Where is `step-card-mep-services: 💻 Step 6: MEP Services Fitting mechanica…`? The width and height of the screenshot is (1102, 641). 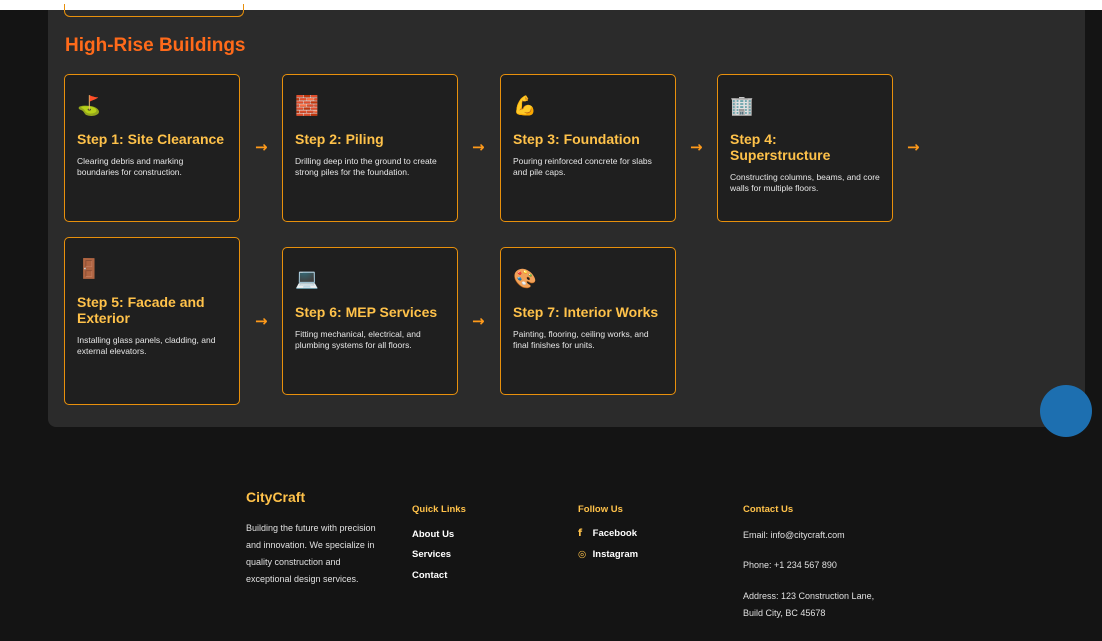
step-card-mep-services: 💻 Step 6: MEP Services Fitting mechanica… is located at coordinates (370, 321).